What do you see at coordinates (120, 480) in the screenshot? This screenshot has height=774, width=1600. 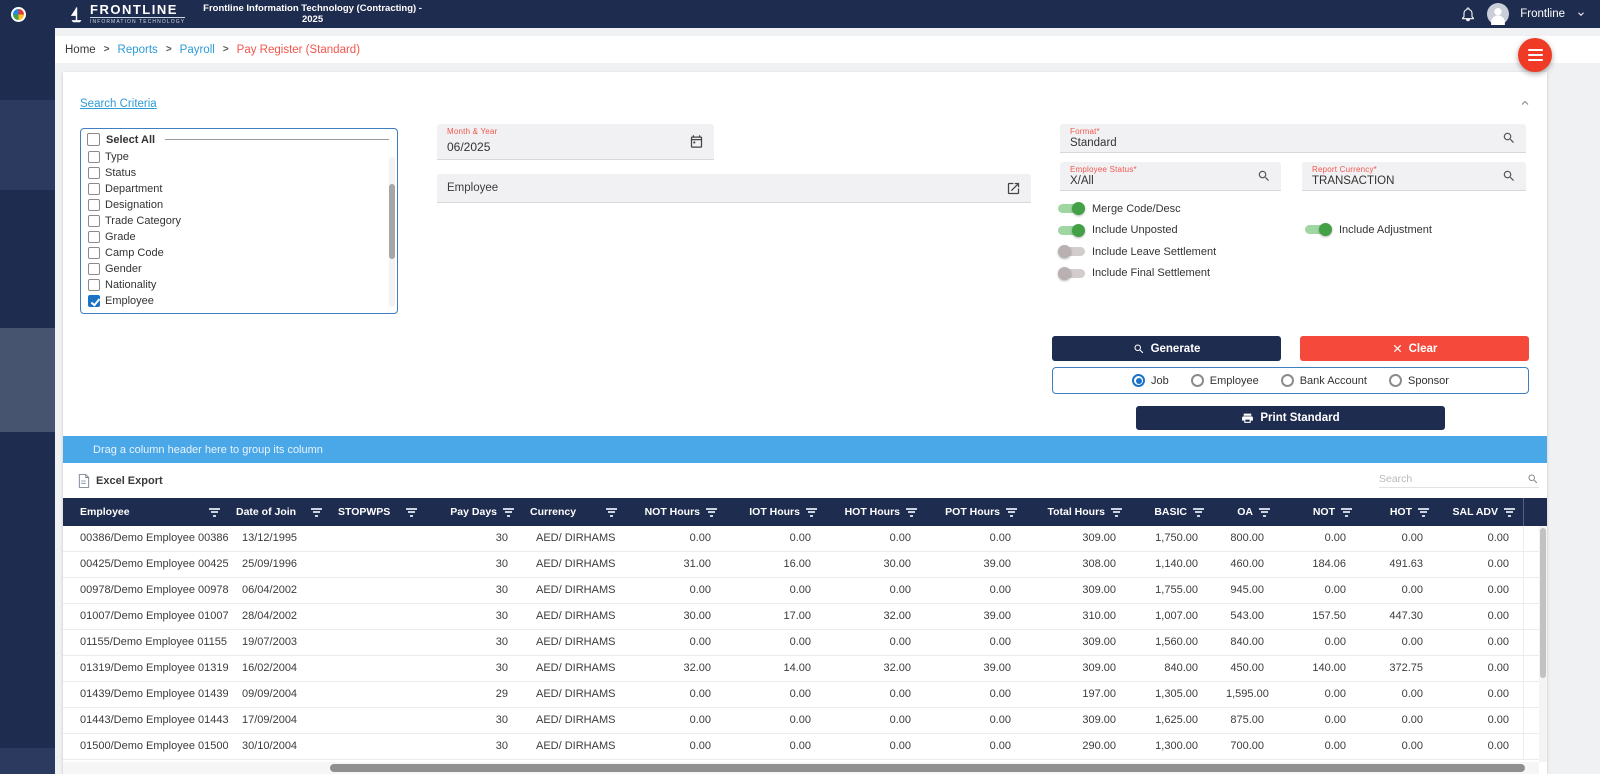 I see `excel-export-button: Excel Export` at bounding box center [120, 480].